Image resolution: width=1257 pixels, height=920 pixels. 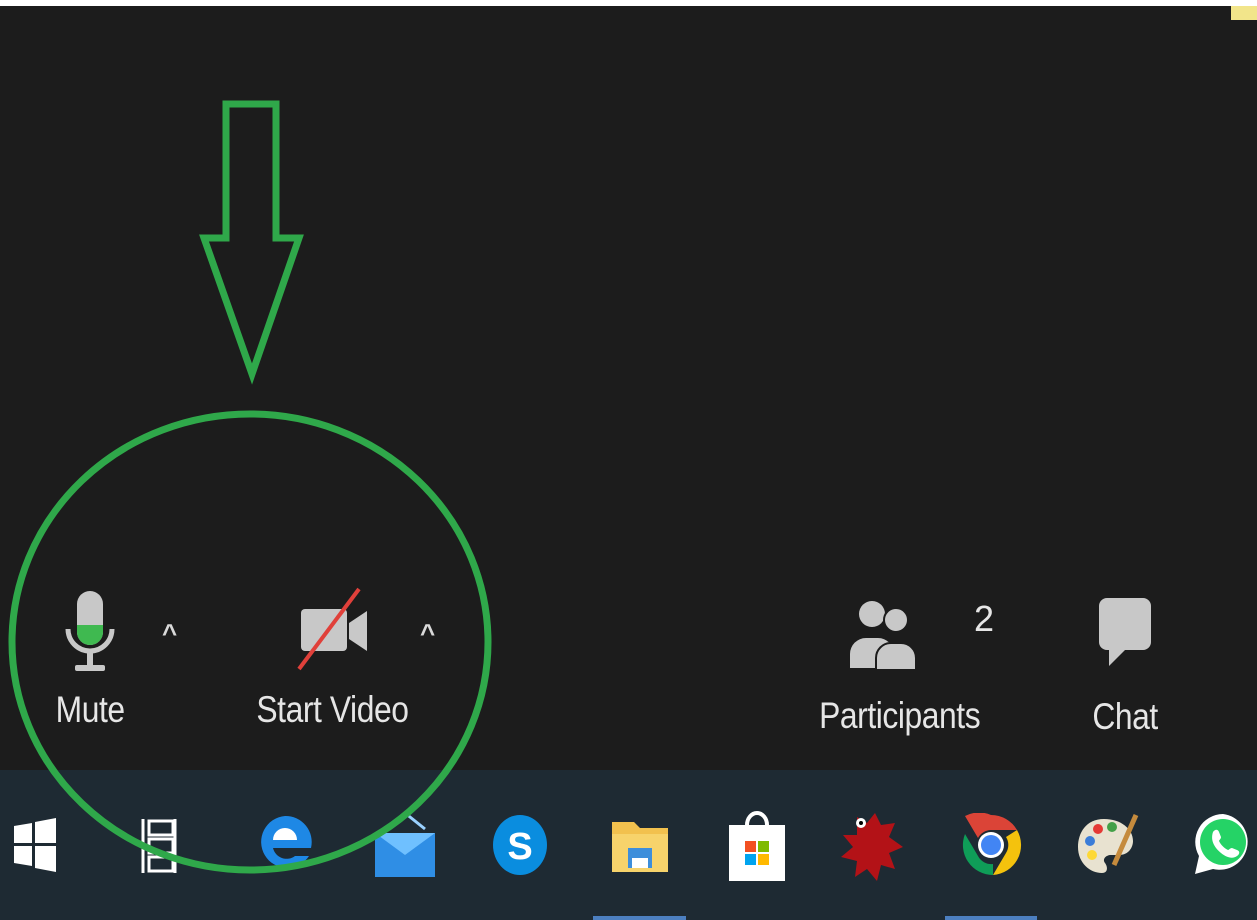 I want to click on task-view-button, so click(x=160, y=845).